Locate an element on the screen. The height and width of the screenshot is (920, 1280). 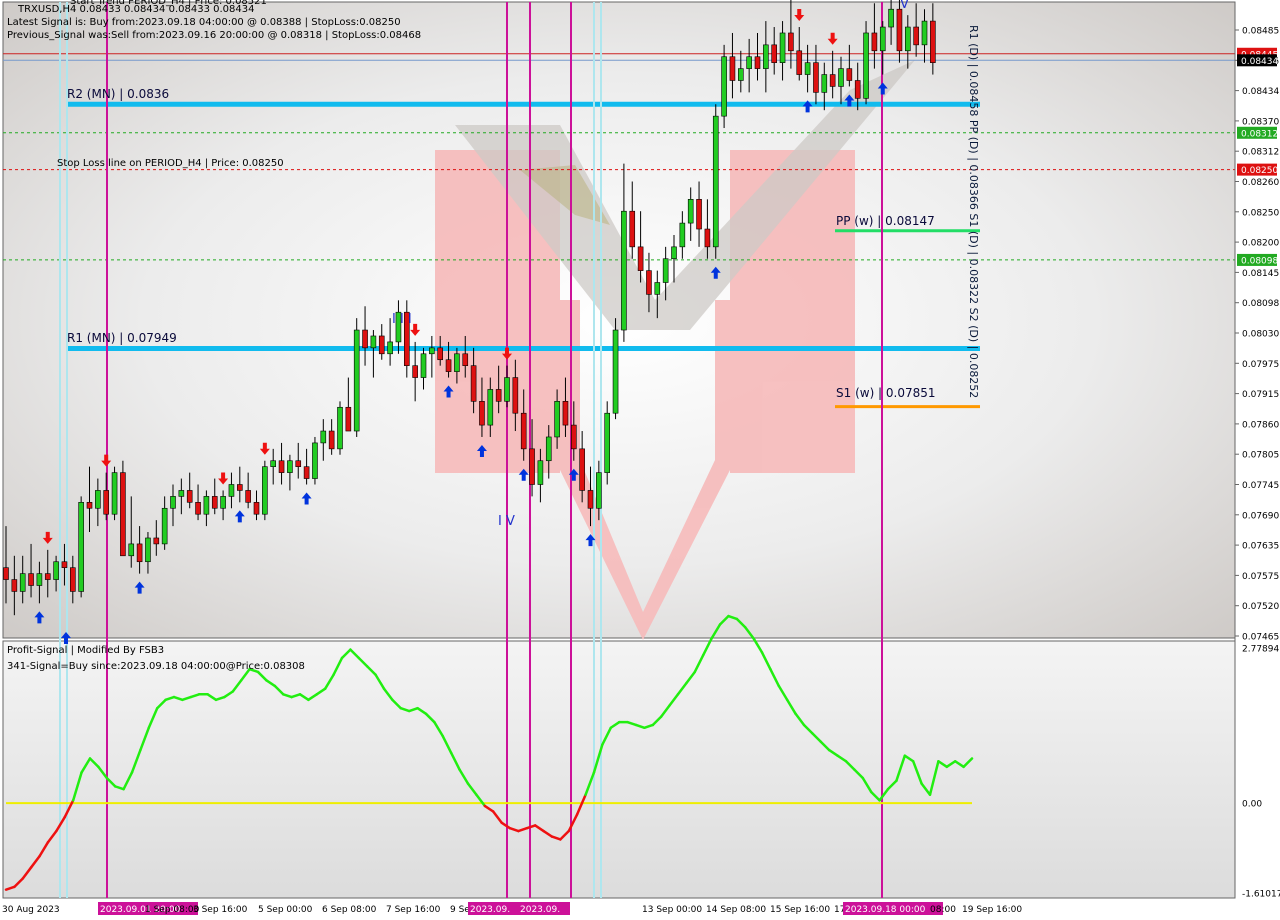
s1-weekly-label: S1 (w) | 0.07851 is located at coordinates (886, 393).